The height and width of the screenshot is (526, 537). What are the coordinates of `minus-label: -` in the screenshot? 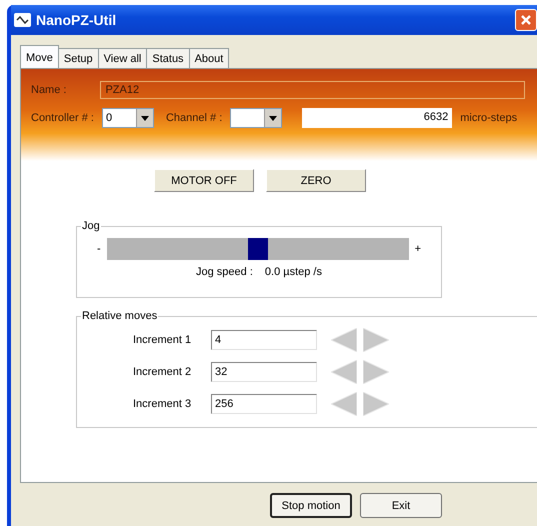 It's located at (98, 249).